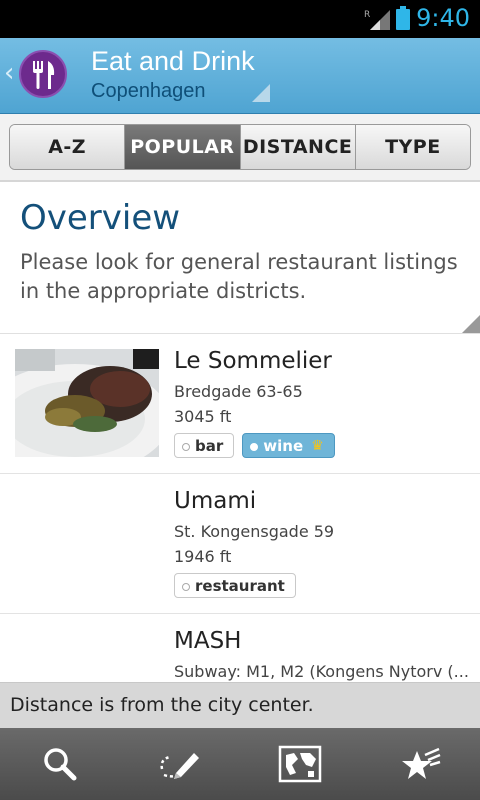 This screenshot has height=800, width=480. Describe the element at coordinates (208, 641) in the screenshot. I see `listing-name: MASH` at that location.